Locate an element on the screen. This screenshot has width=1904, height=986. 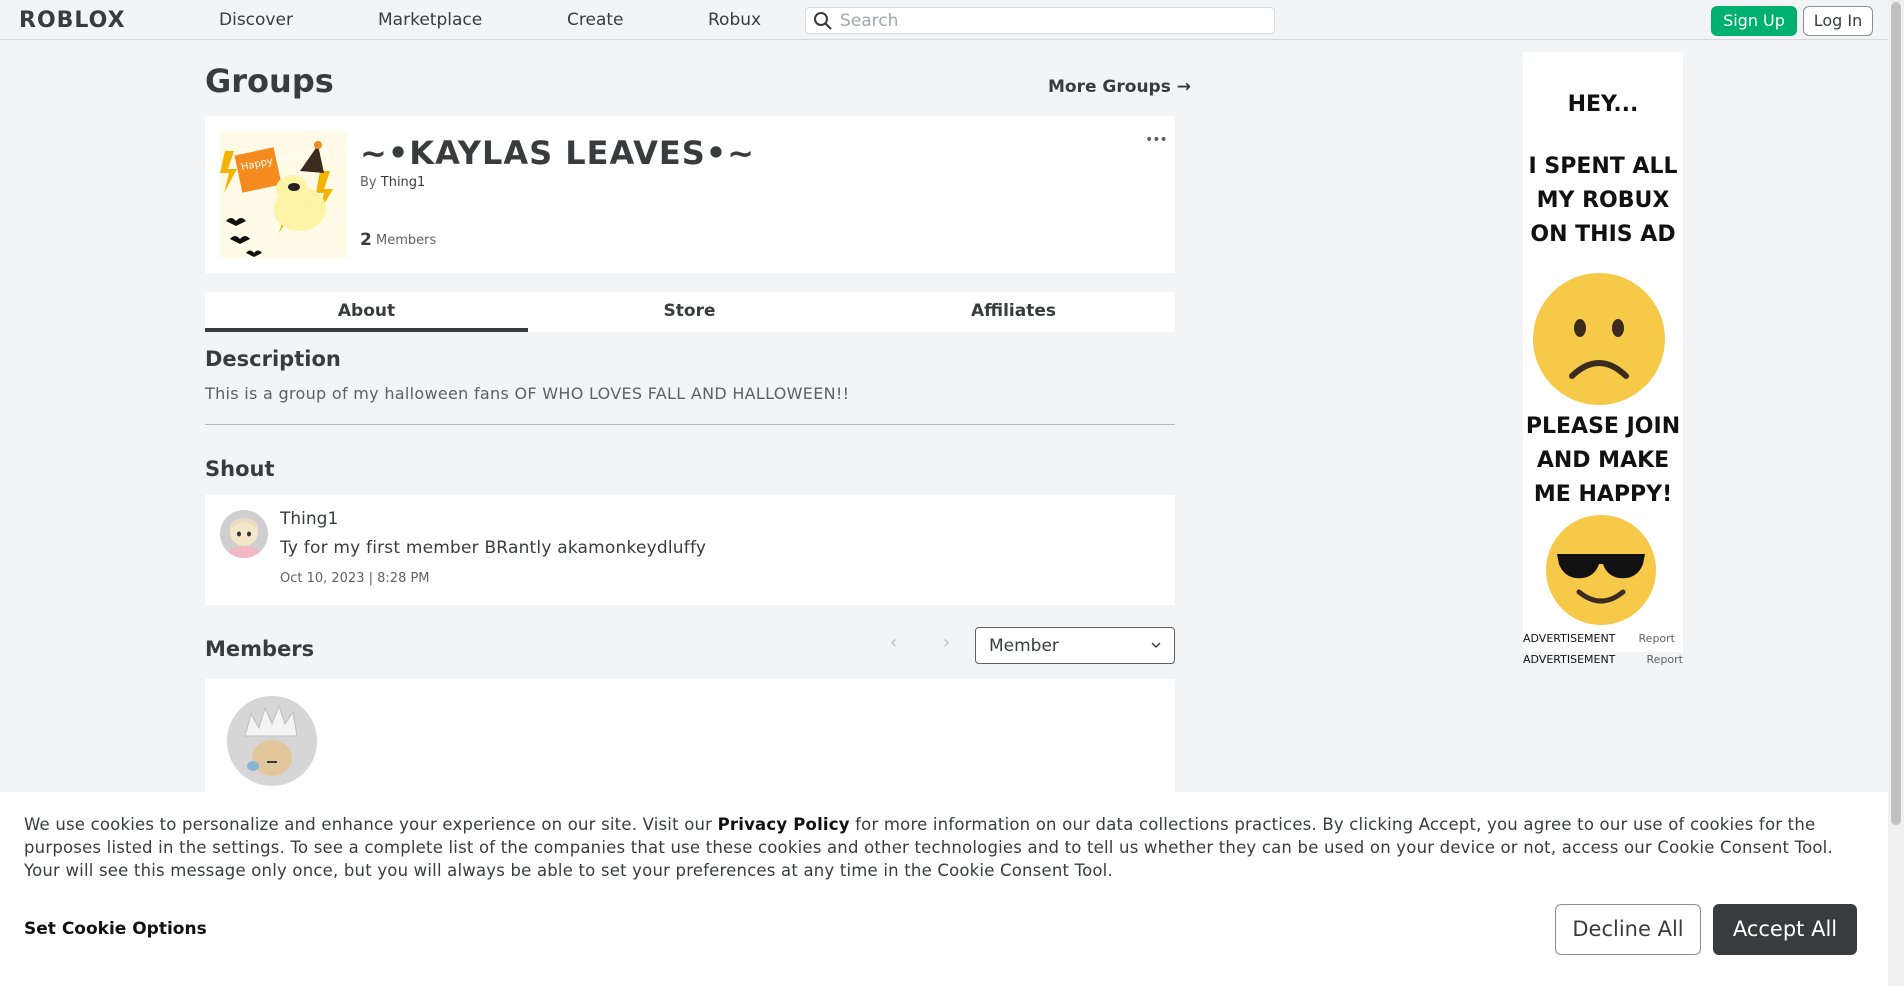
section-divider is located at coordinates (690, 424).